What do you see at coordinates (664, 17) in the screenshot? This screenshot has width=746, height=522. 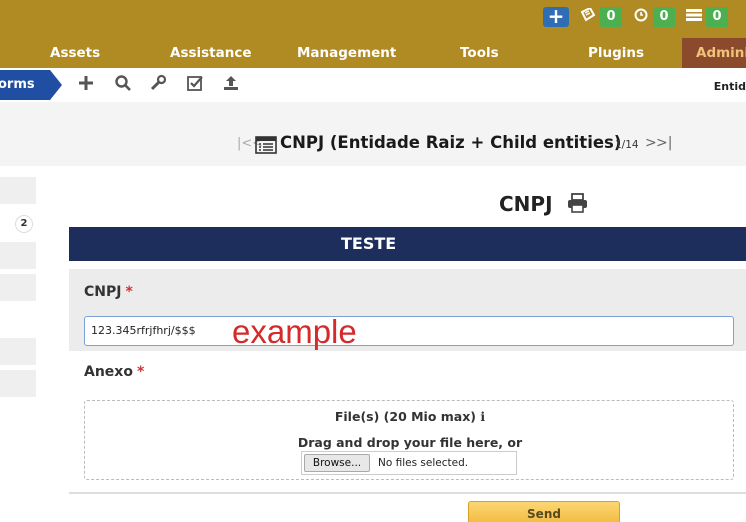 I see `reminders-count: 0` at bounding box center [664, 17].